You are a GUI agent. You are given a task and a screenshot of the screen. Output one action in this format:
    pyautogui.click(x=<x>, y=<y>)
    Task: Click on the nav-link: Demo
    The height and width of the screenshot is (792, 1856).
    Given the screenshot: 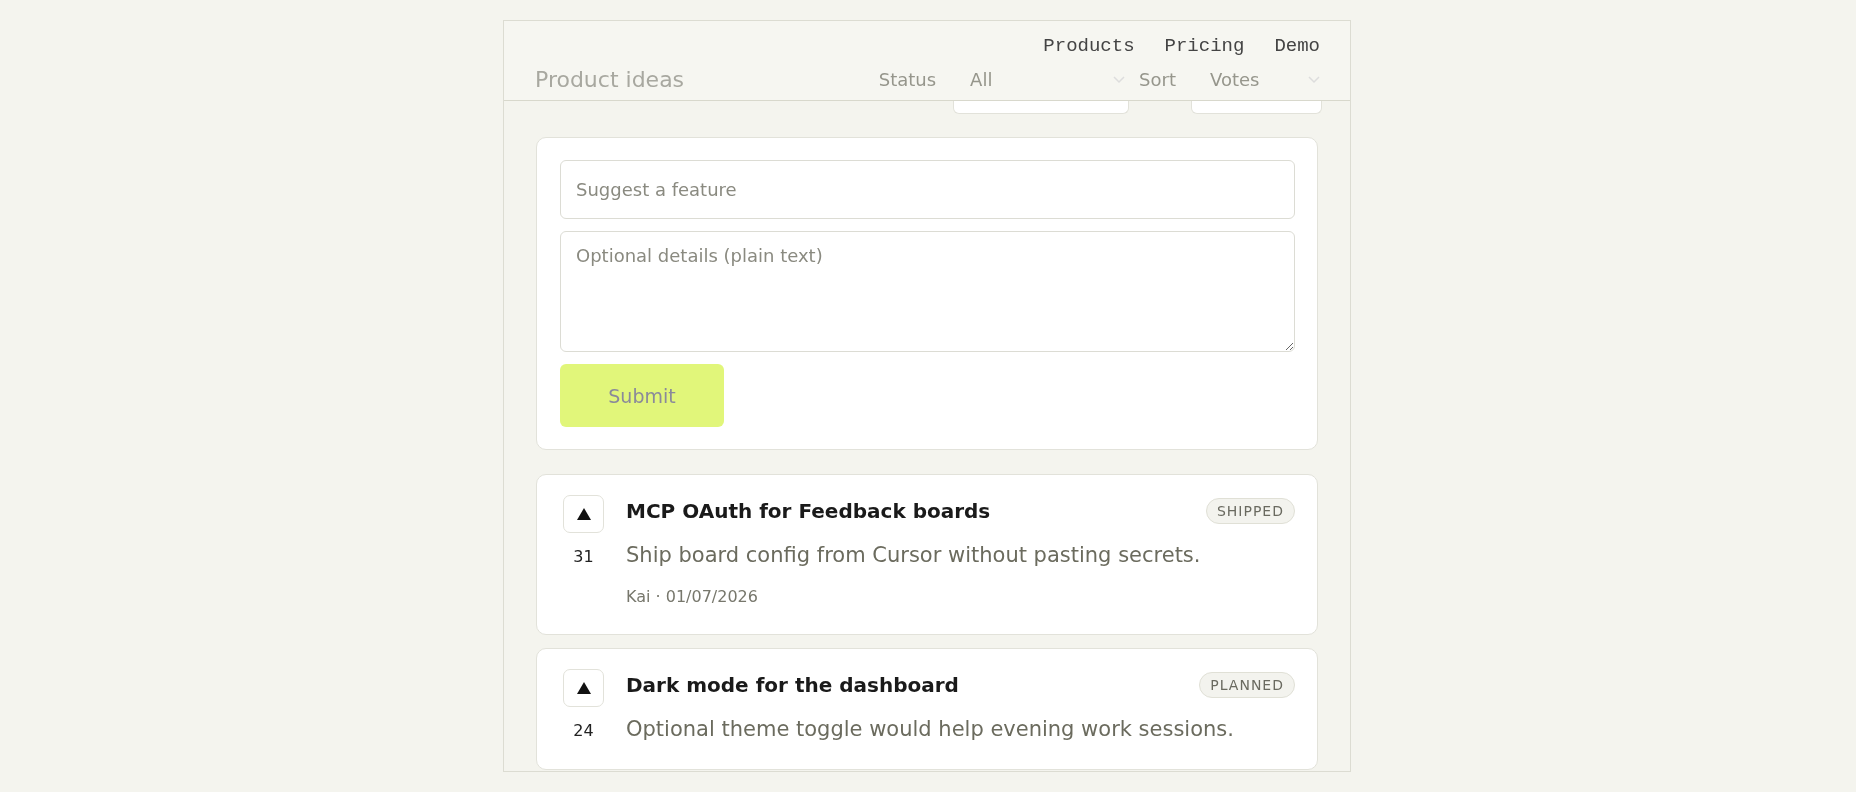 What is the action you would take?
    pyautogui.click(x=1297, y=46)
    